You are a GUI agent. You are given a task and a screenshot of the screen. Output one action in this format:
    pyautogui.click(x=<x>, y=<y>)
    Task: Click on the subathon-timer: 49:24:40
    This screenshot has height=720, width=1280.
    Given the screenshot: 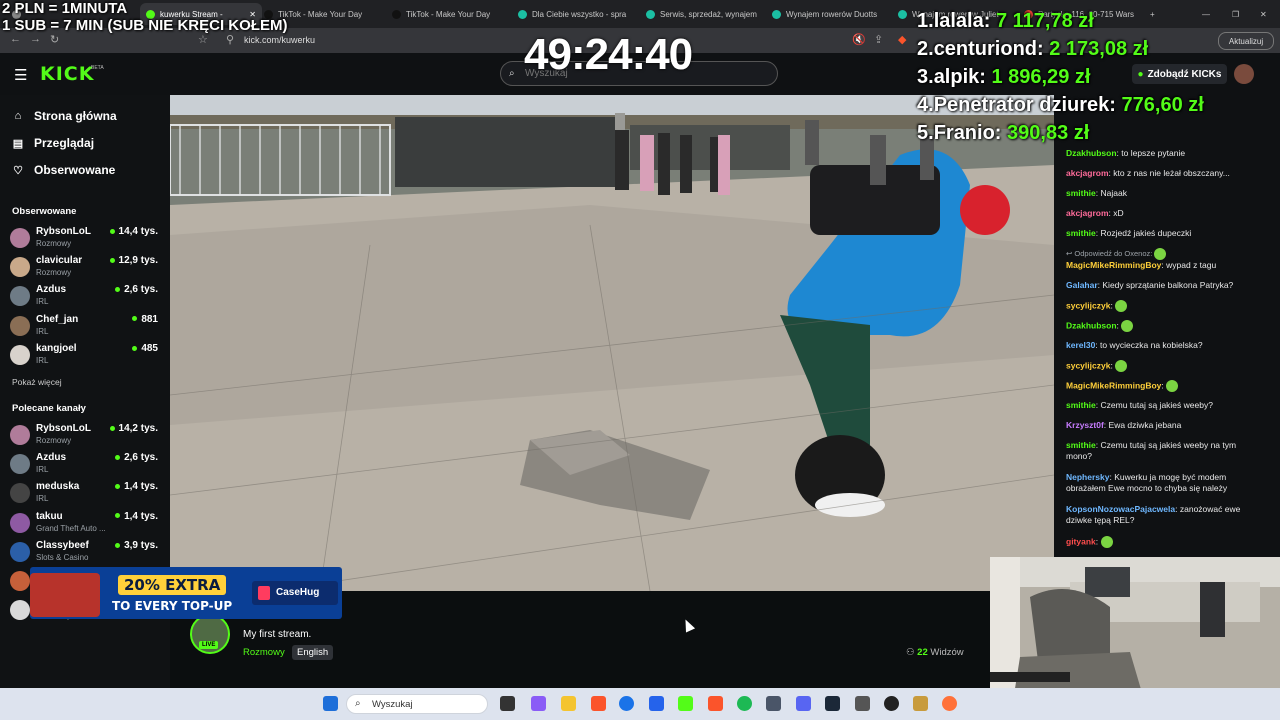 What is the action you would take?
    pyautogui.click(x=608, y=54)
    